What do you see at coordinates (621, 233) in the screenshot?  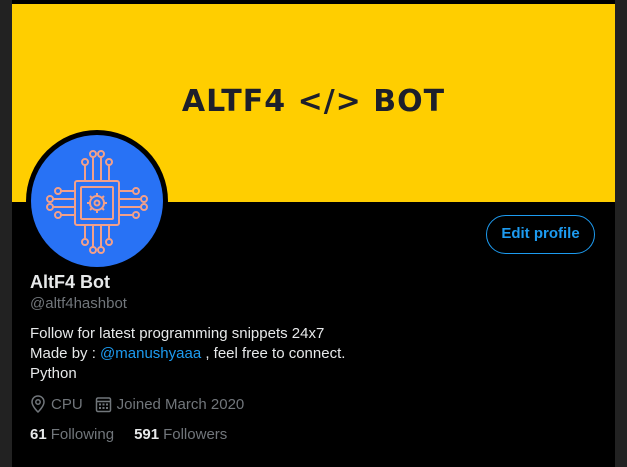 I see `right-scroll-rail` at bounding box center [621, 233].